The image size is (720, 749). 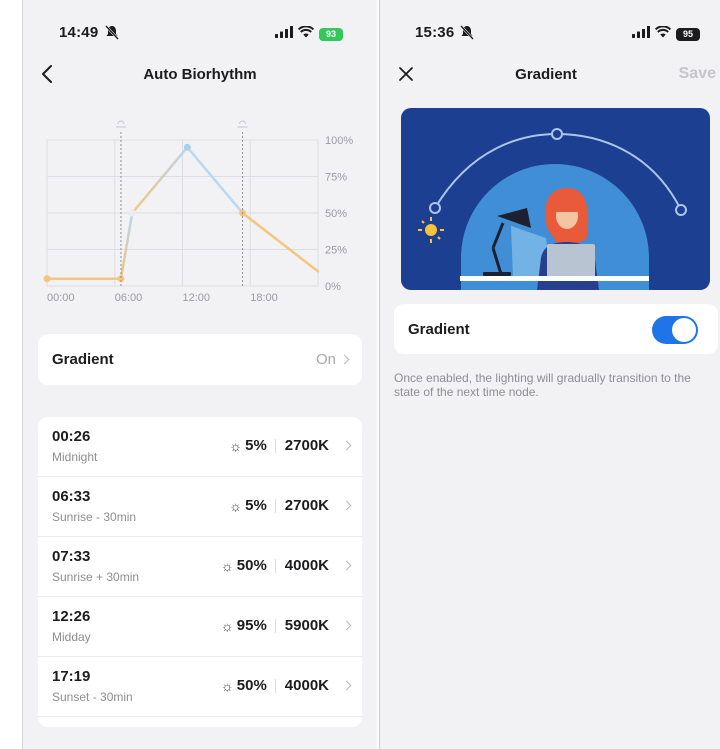 What do you see at coordinates (555, 199) in the screenshot?
I see `gradient-illustration` at bounding box center [555, 199].